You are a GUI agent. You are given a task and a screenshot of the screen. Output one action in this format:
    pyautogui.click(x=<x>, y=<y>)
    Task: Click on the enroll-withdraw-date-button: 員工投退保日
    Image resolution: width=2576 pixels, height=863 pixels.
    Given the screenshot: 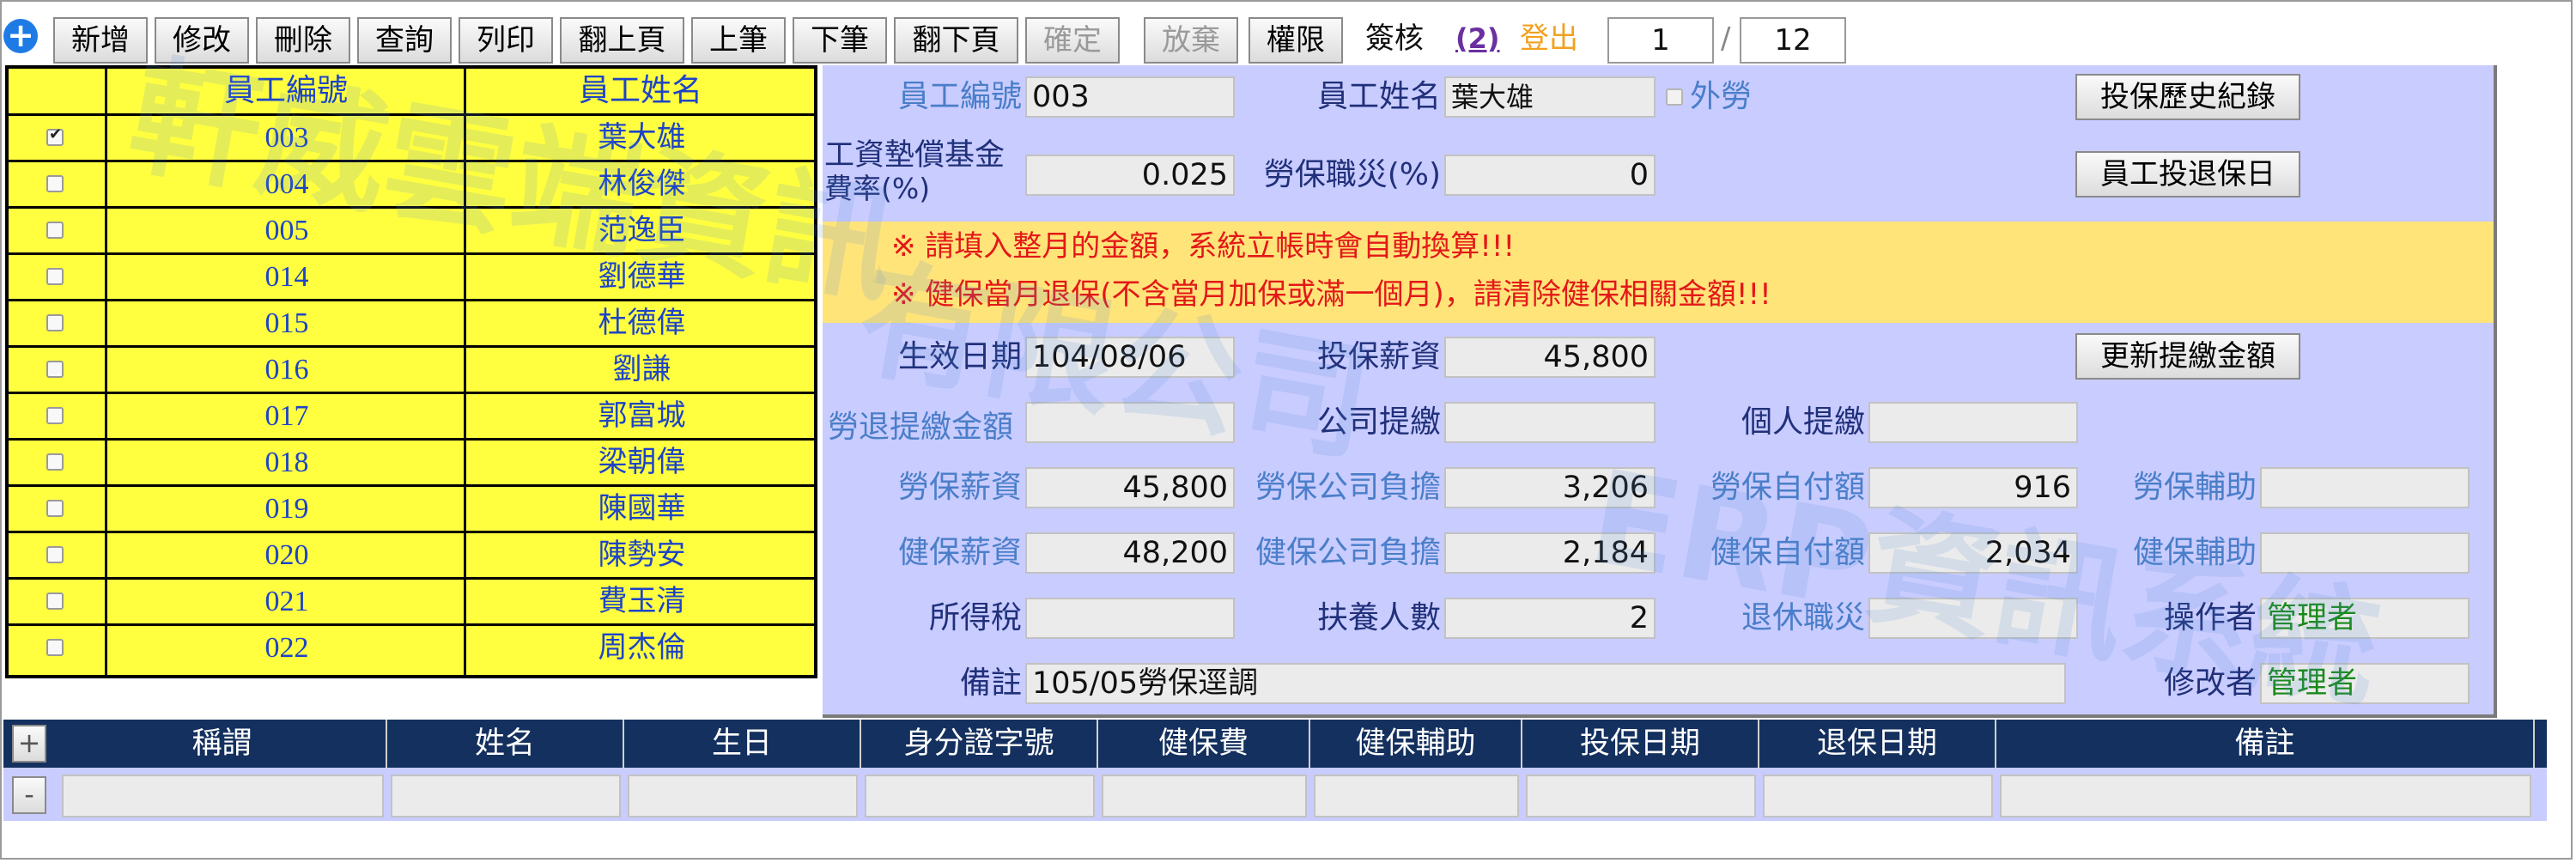 What is the action you would take?
    pyautogui.click(x=2187, y=174)
    